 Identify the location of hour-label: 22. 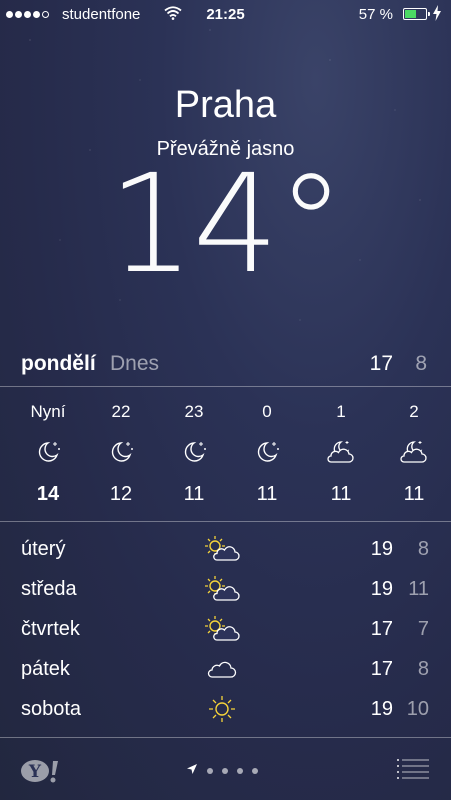
(121, 411).